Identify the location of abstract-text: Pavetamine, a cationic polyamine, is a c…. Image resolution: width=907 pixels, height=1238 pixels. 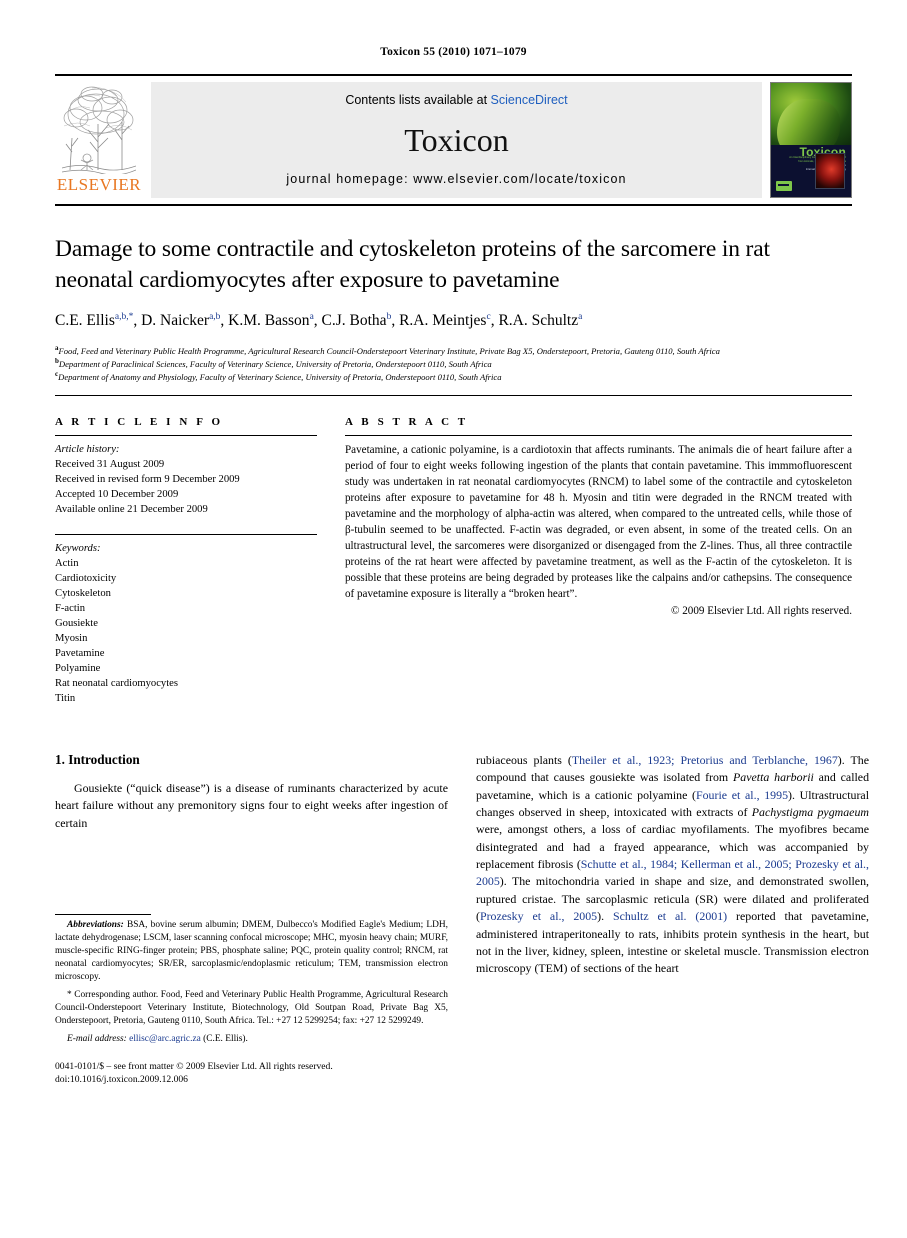
(598, 522).